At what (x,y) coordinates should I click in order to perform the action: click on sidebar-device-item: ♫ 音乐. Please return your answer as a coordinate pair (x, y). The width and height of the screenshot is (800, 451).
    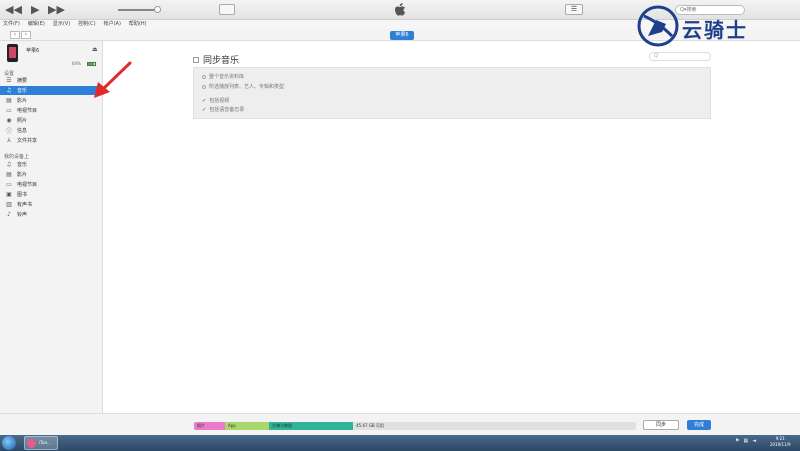
    Looking at the image, I should click on (51, 164).